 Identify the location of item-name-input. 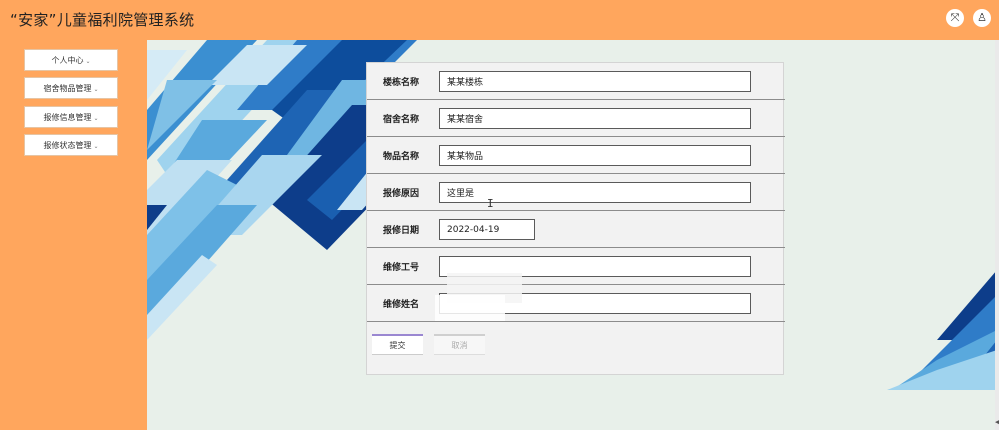
(595, 155).